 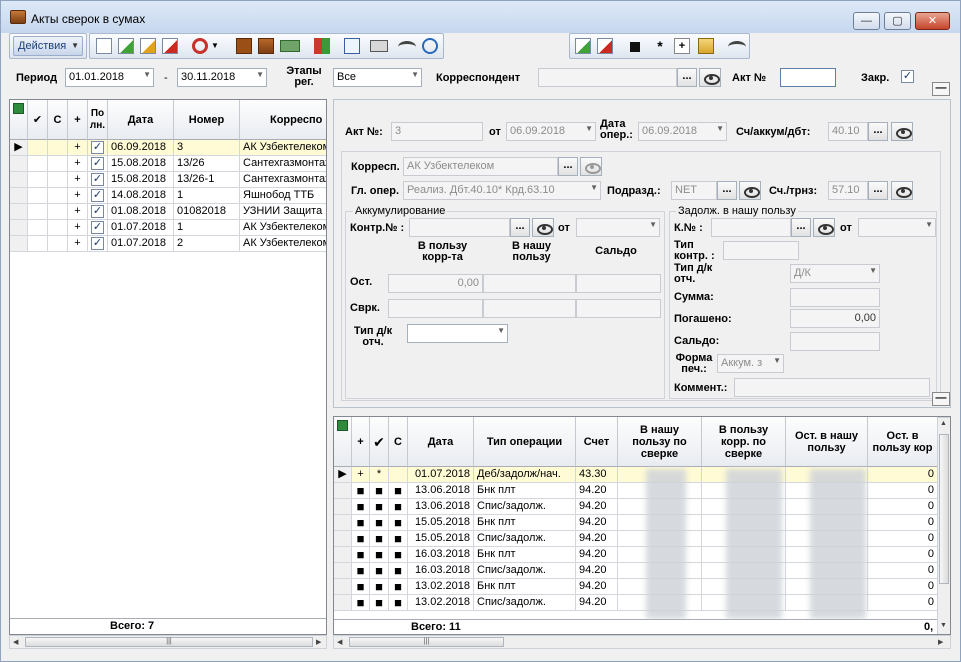 I want to click on delete-row-icon, so click(x=605, y=46).